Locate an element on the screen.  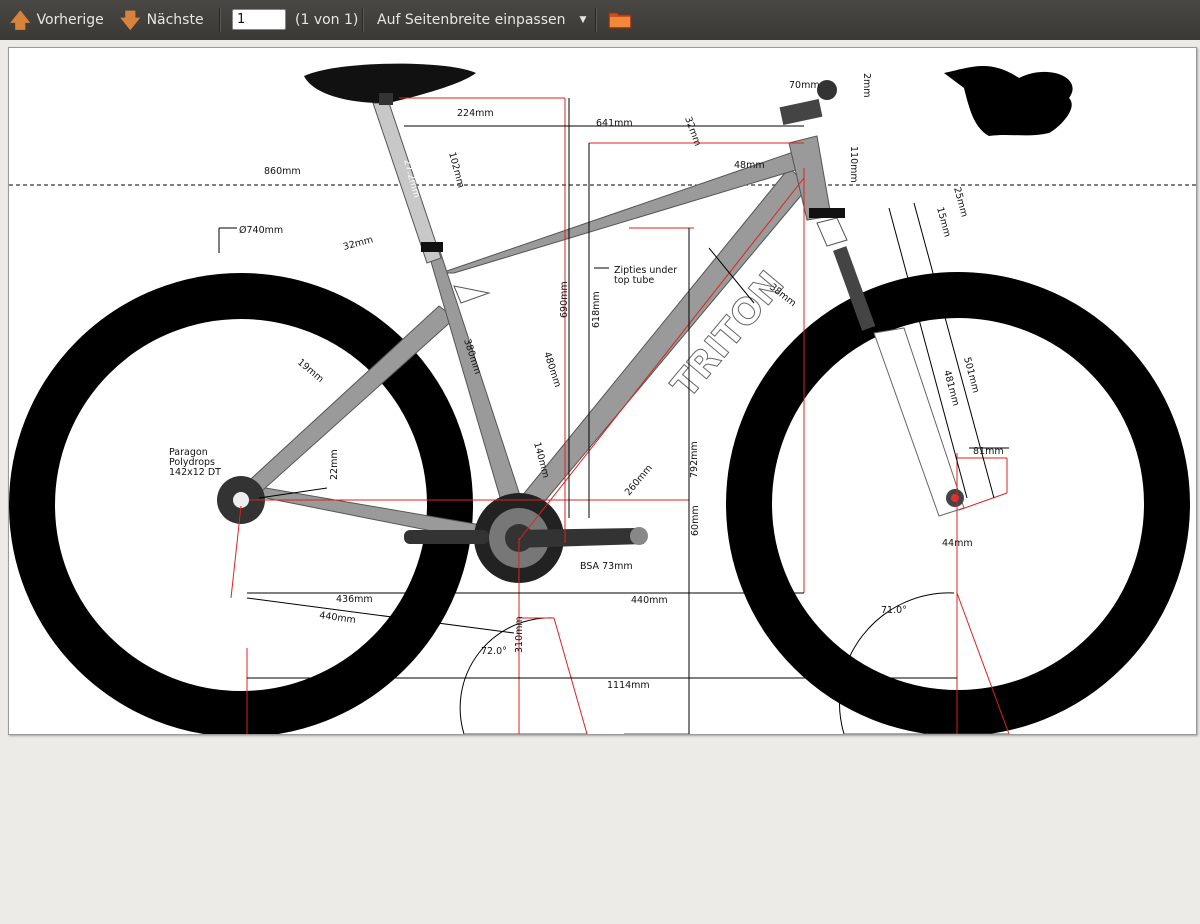
logo-scribble is located at coordinates (1008, 101).